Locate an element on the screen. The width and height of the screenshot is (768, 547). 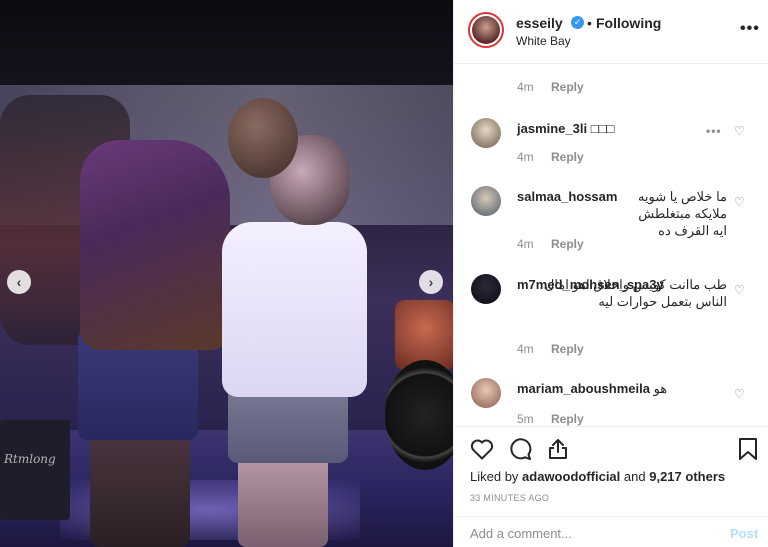
previous-photo-button: ‹ is located at coordinates (19, 282).